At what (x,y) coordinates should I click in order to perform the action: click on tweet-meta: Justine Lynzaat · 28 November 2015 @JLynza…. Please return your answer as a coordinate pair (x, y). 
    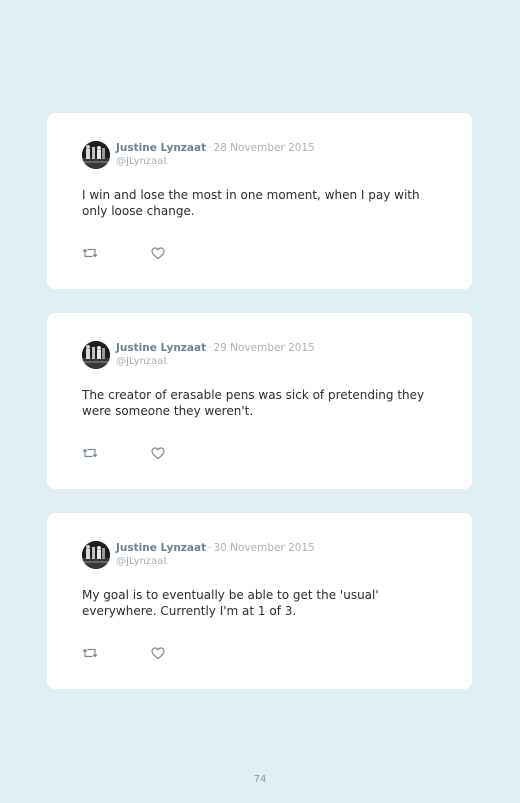
    Looking at the image, I should click on (215, 155).